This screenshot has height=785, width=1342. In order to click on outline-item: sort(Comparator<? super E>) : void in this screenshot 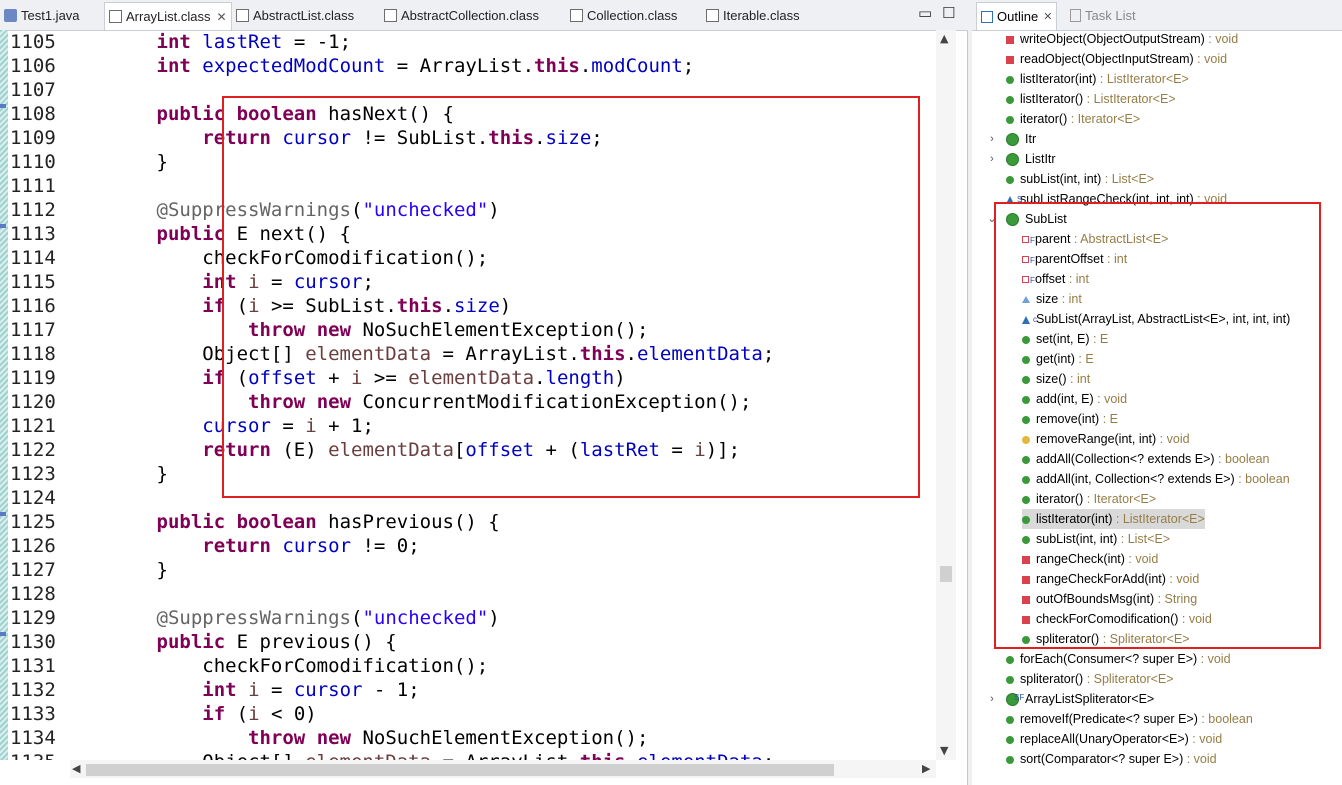, I will do `click(1111, 759)`.